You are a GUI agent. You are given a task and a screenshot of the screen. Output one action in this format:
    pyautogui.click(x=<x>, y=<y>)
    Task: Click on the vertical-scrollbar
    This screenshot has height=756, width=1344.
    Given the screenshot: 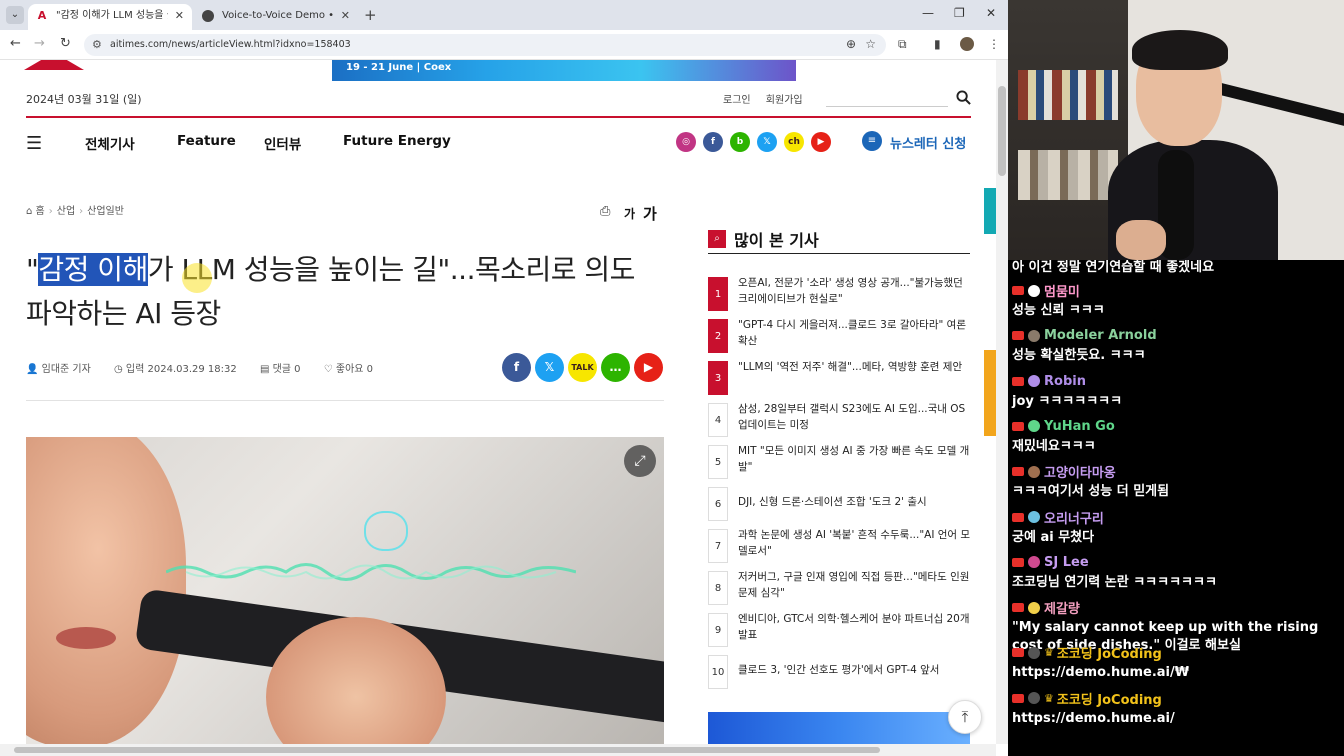 What is the action you would take?
    pyautogui.click(x=1002, y=402)
    